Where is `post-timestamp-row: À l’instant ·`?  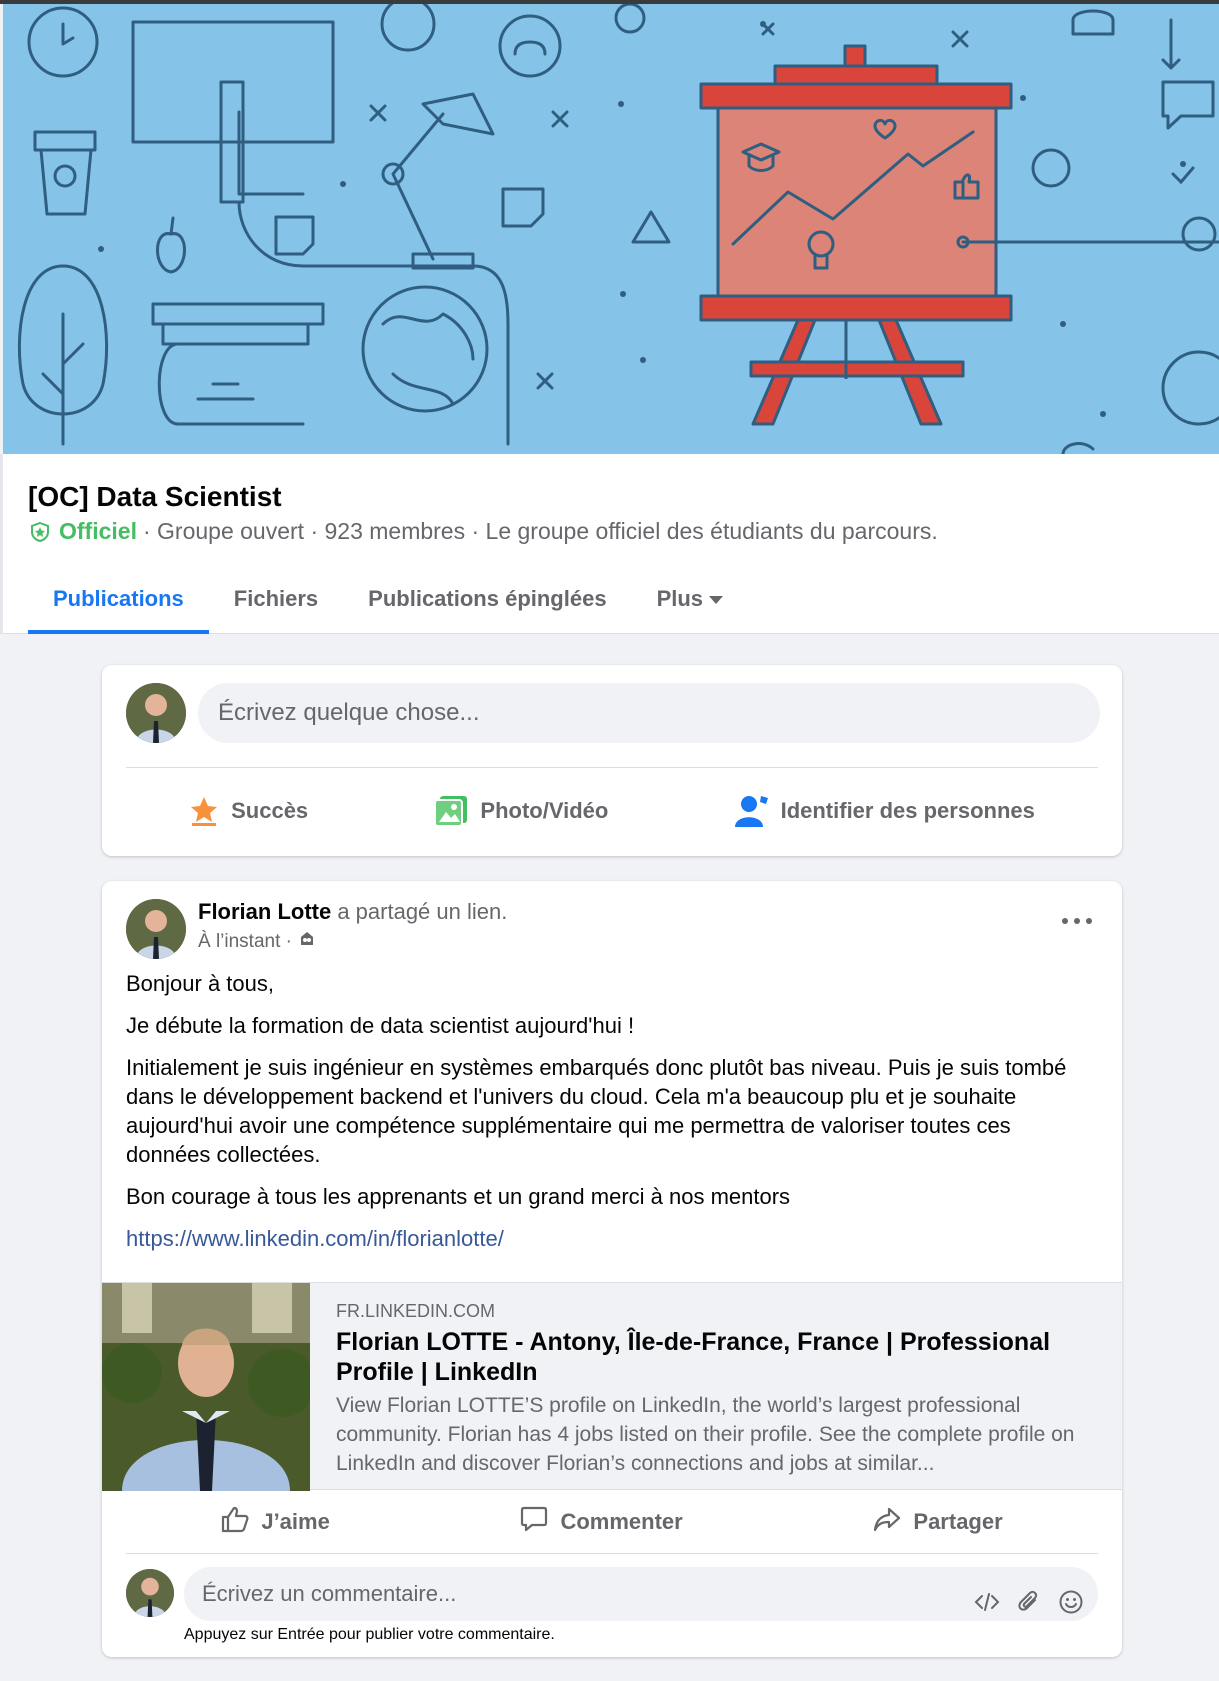 post-timestamp-row: À l’instant · is located at coordinates (257, 942).